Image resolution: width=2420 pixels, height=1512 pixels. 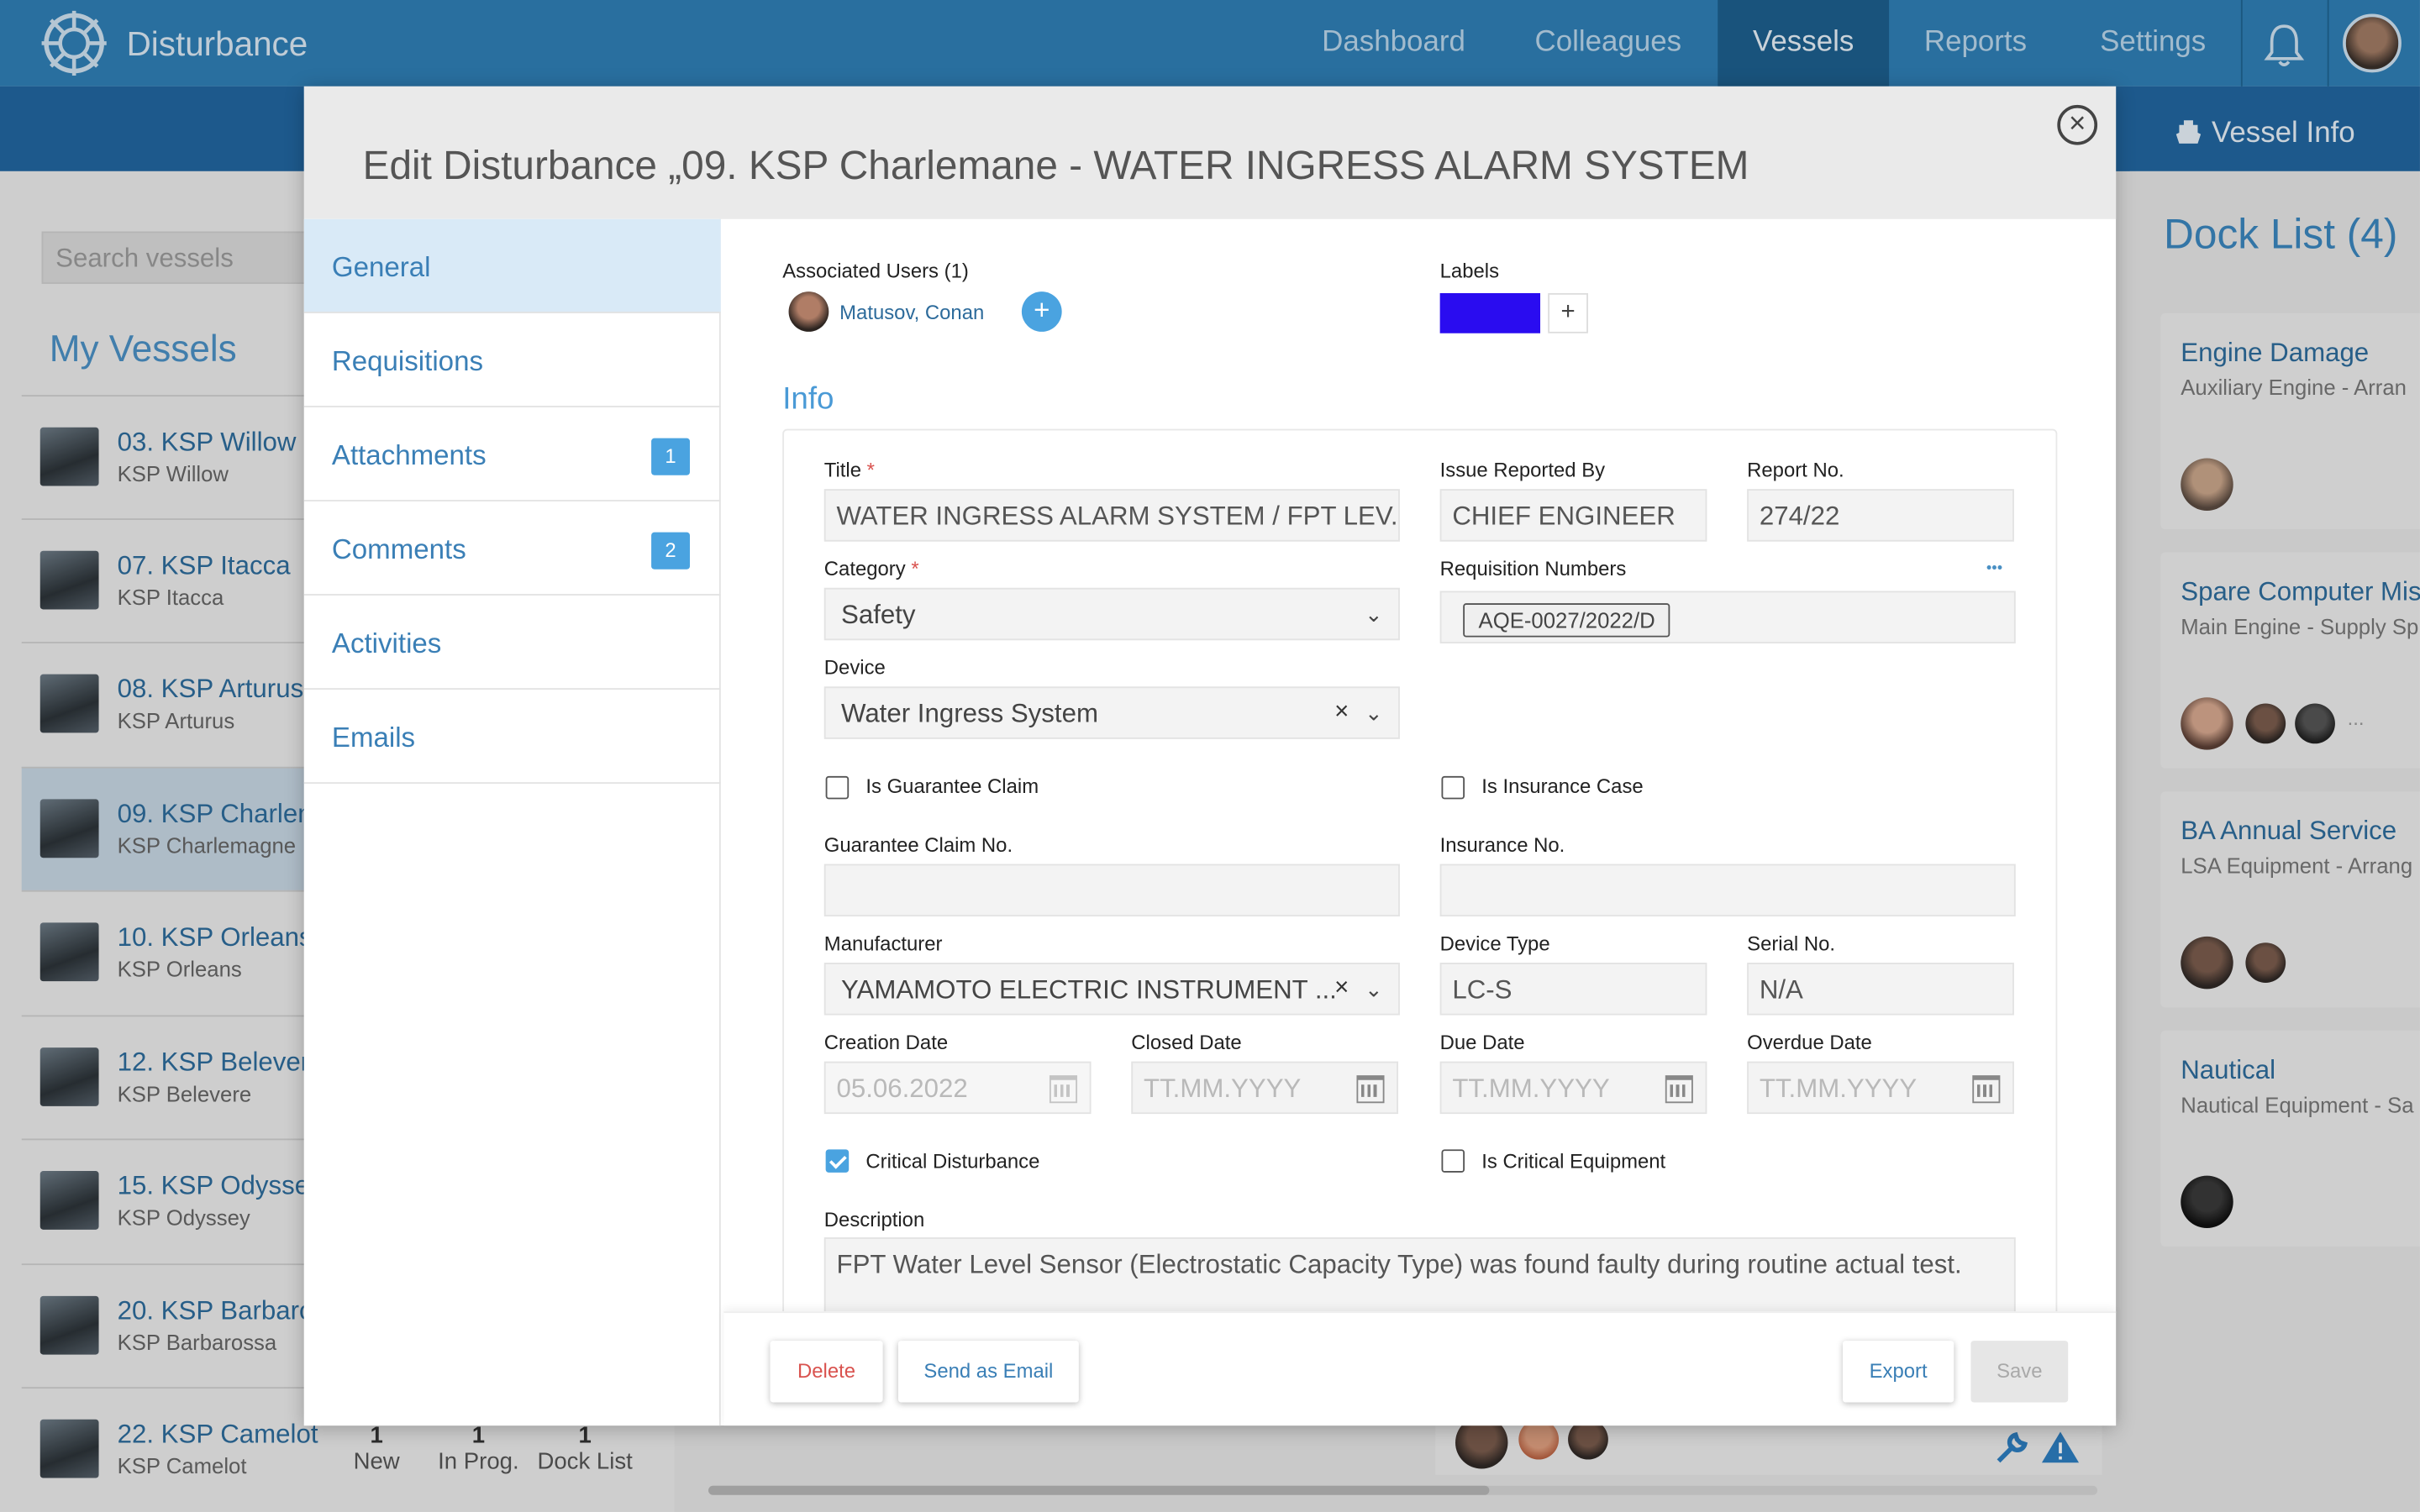 What do you see at coordinates (1533, 568) in the screenshot?
I see `requisition-numbers-label: Requisition Numbers` at bounding box center [1533, 568].